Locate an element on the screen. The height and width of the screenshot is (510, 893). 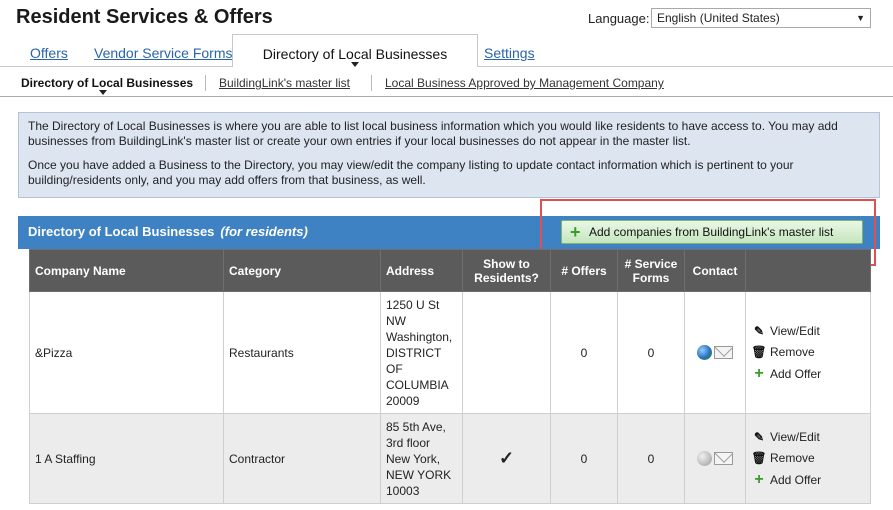
page-title: Resident Services & Offers is located at coordinates (144, 17).